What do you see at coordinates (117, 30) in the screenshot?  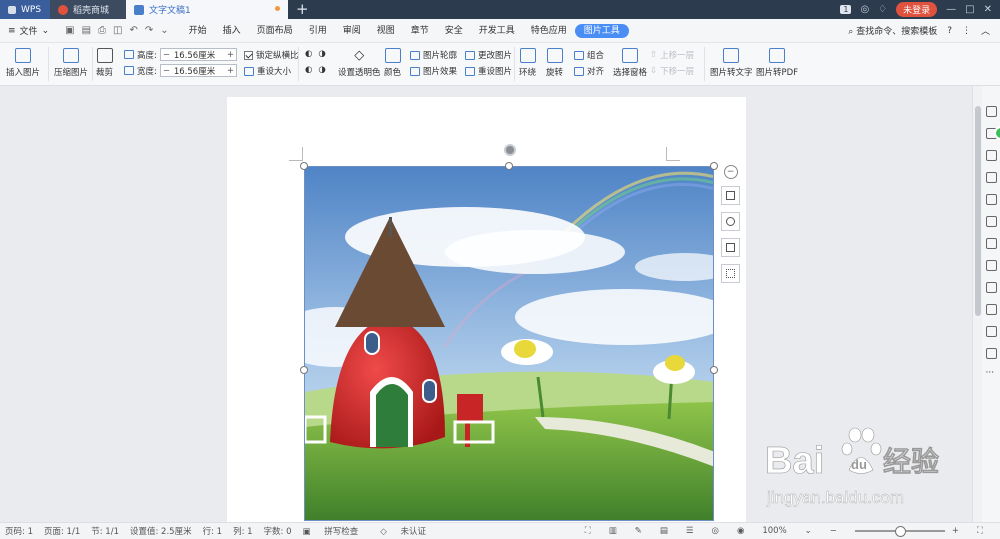 I see `print-preview-icon: ◫` at bounding box center [117, 30].